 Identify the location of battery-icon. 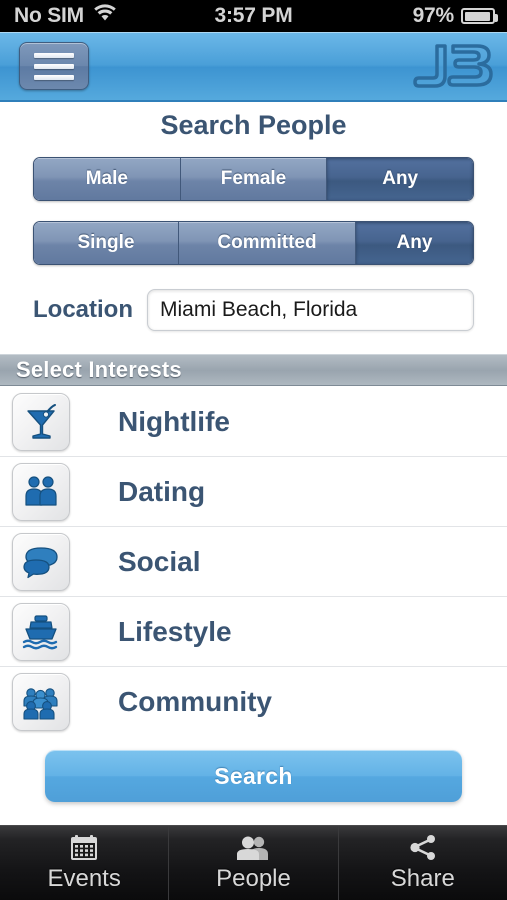
(479, 16).